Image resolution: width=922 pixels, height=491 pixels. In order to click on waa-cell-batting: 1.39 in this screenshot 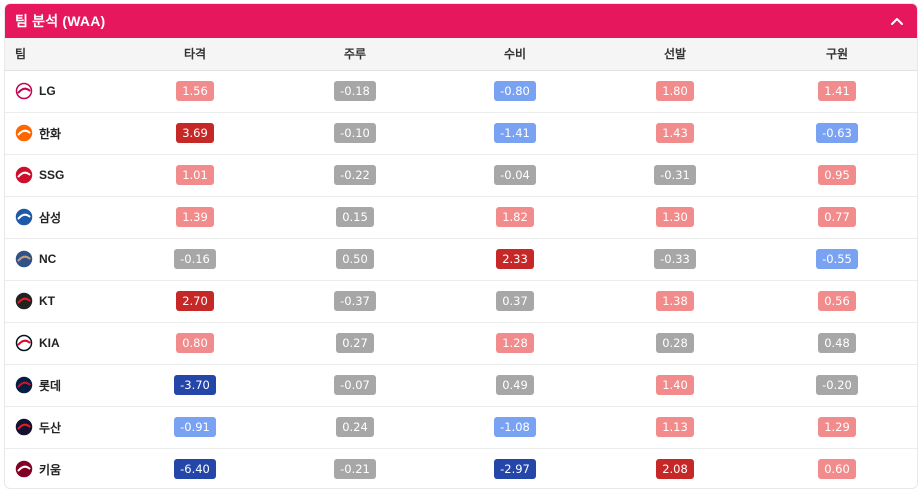, I will do `click(195, 216)`.